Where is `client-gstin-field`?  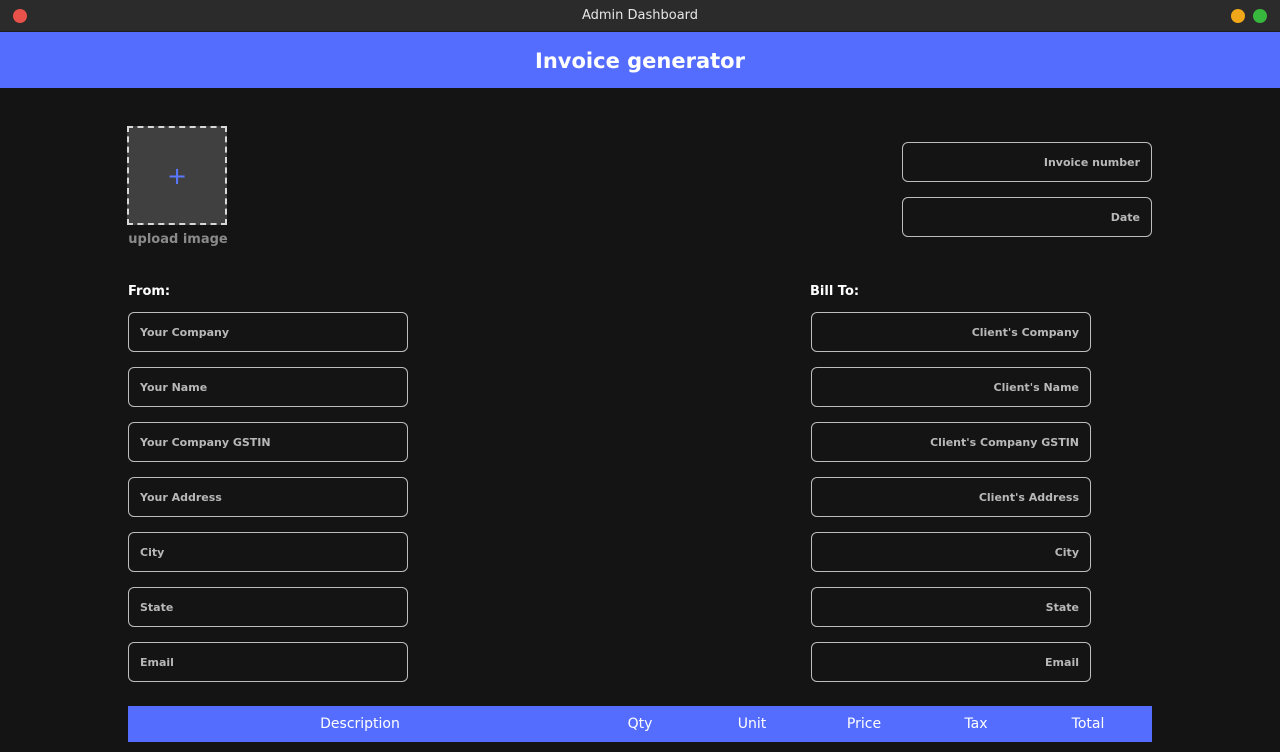
client-gstin-field is located at coordinates (951, 442).